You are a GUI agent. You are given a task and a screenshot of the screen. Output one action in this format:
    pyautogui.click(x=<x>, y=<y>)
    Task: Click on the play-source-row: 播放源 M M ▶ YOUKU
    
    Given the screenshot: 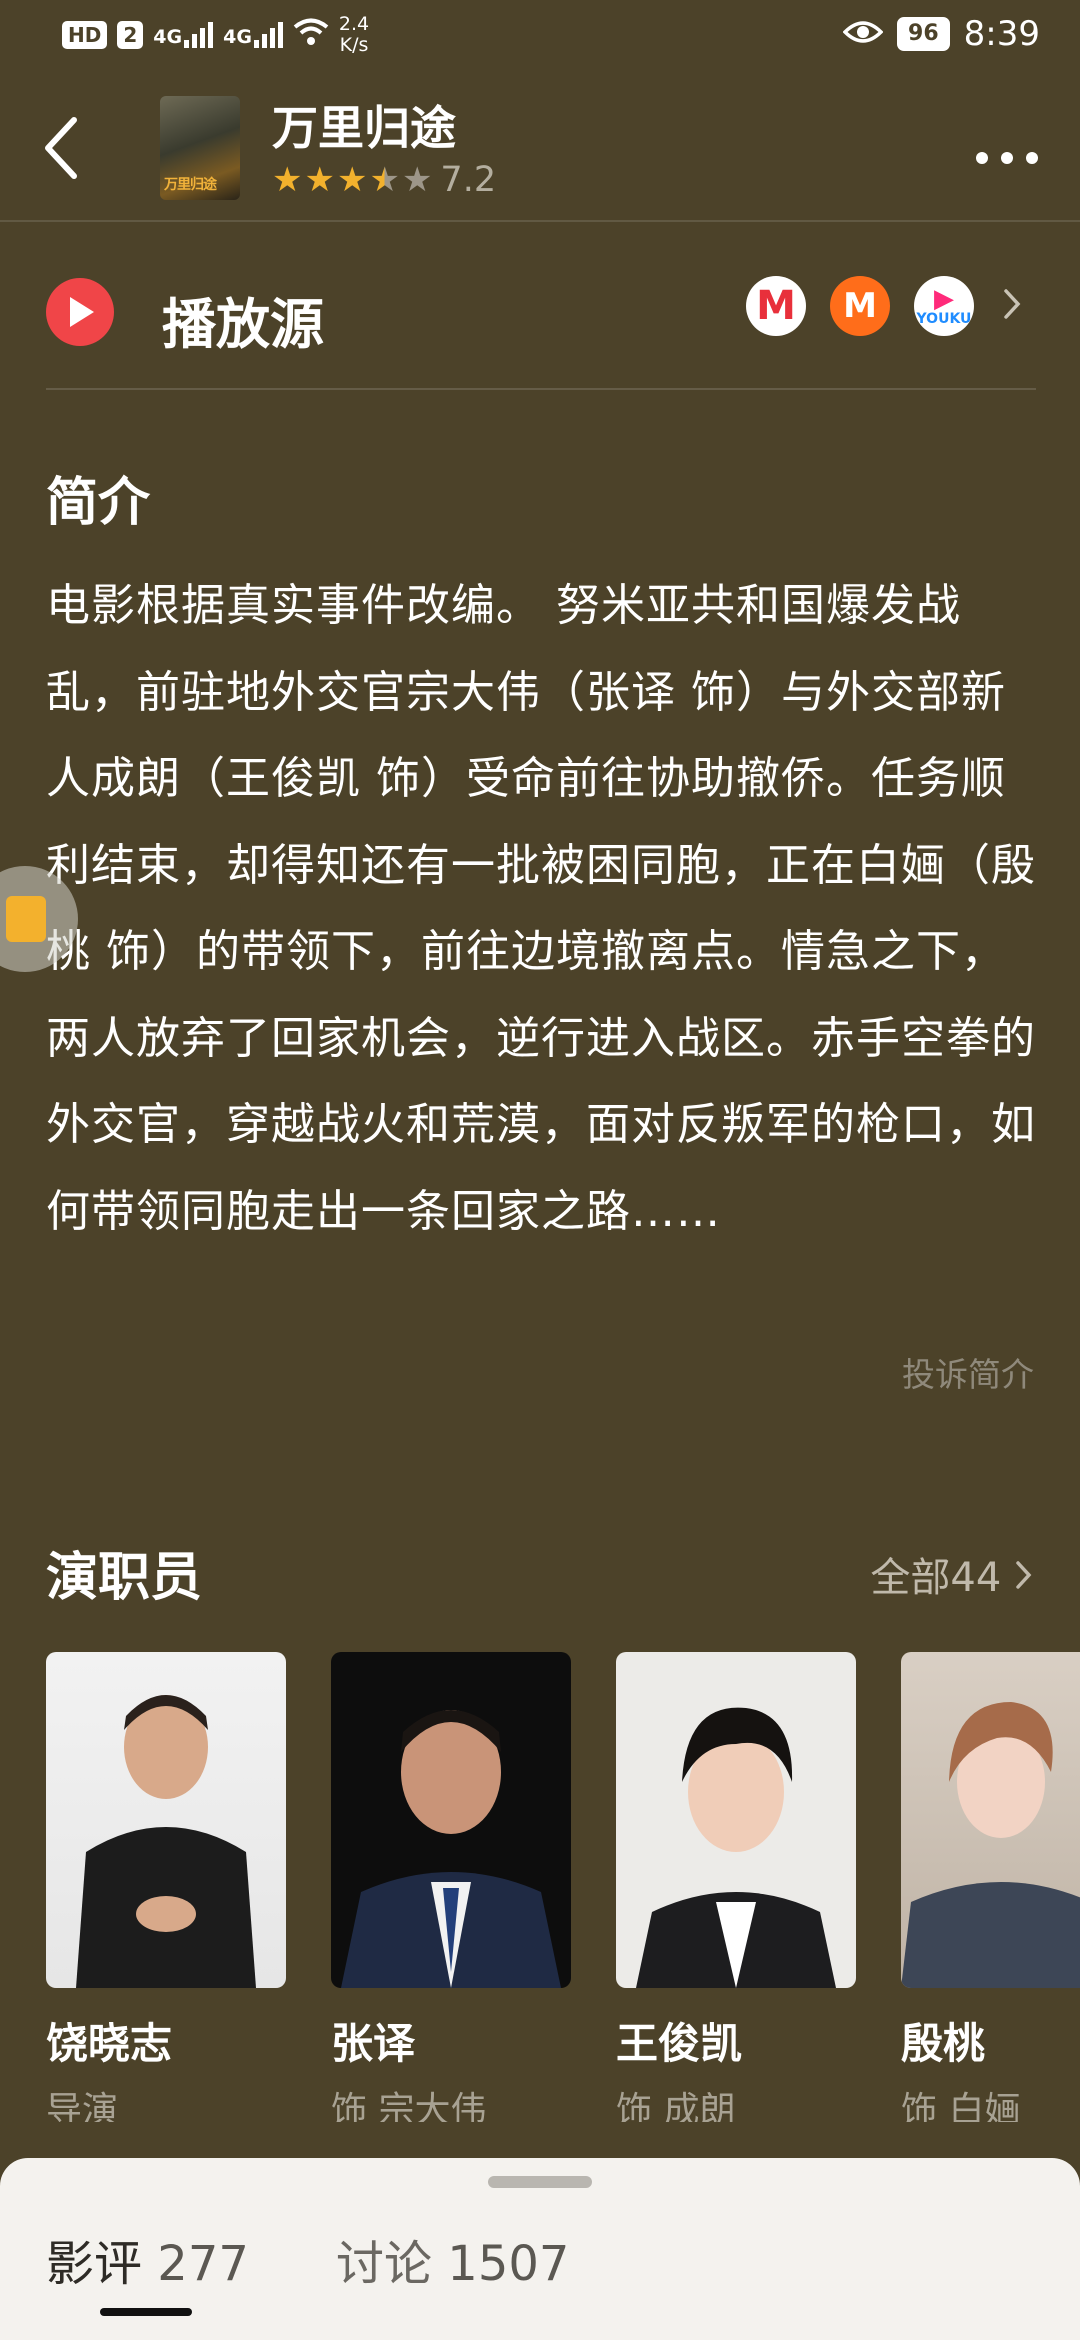 What is the action you would take?
    pyautogui.click(x=541, y=321)
    